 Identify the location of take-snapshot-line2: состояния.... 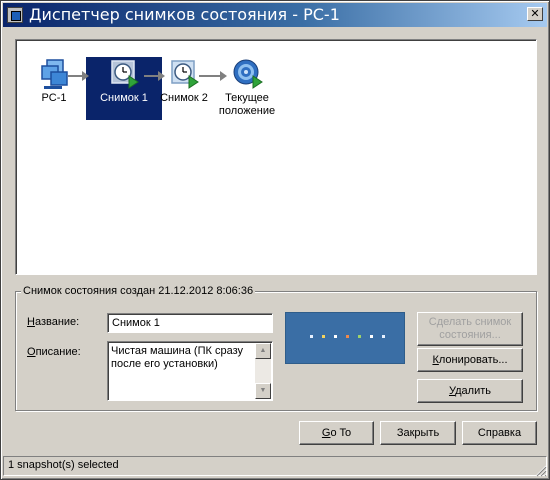
(470, 335).